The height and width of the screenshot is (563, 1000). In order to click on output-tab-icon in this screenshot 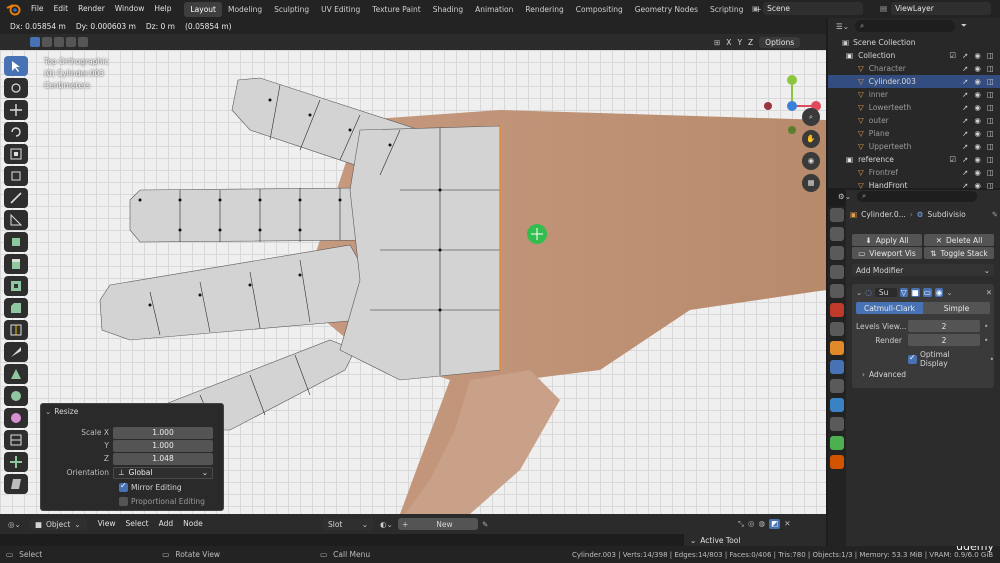, I will do `click(837, 253)`.